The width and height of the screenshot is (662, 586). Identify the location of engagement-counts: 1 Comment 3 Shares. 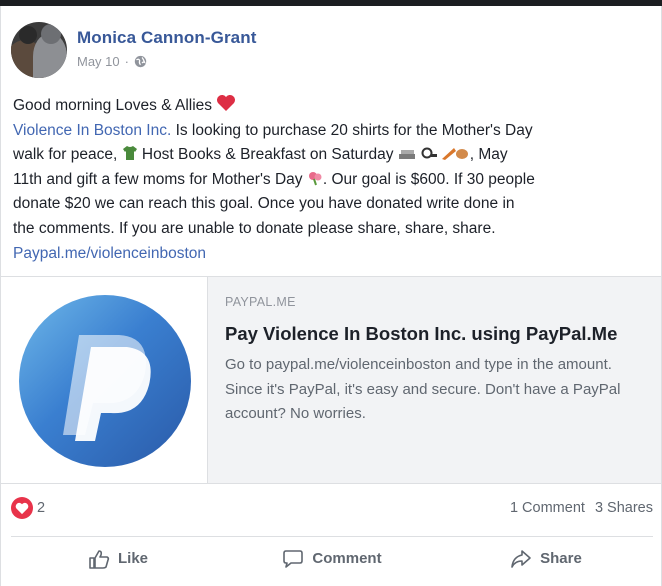
(581, 508).